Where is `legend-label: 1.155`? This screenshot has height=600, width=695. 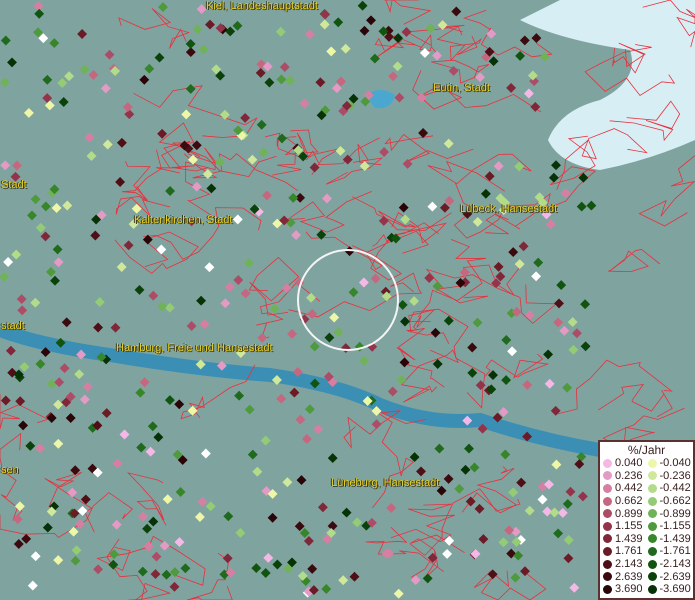 legend-label: 1.155 is located at coordinates (629, 526).